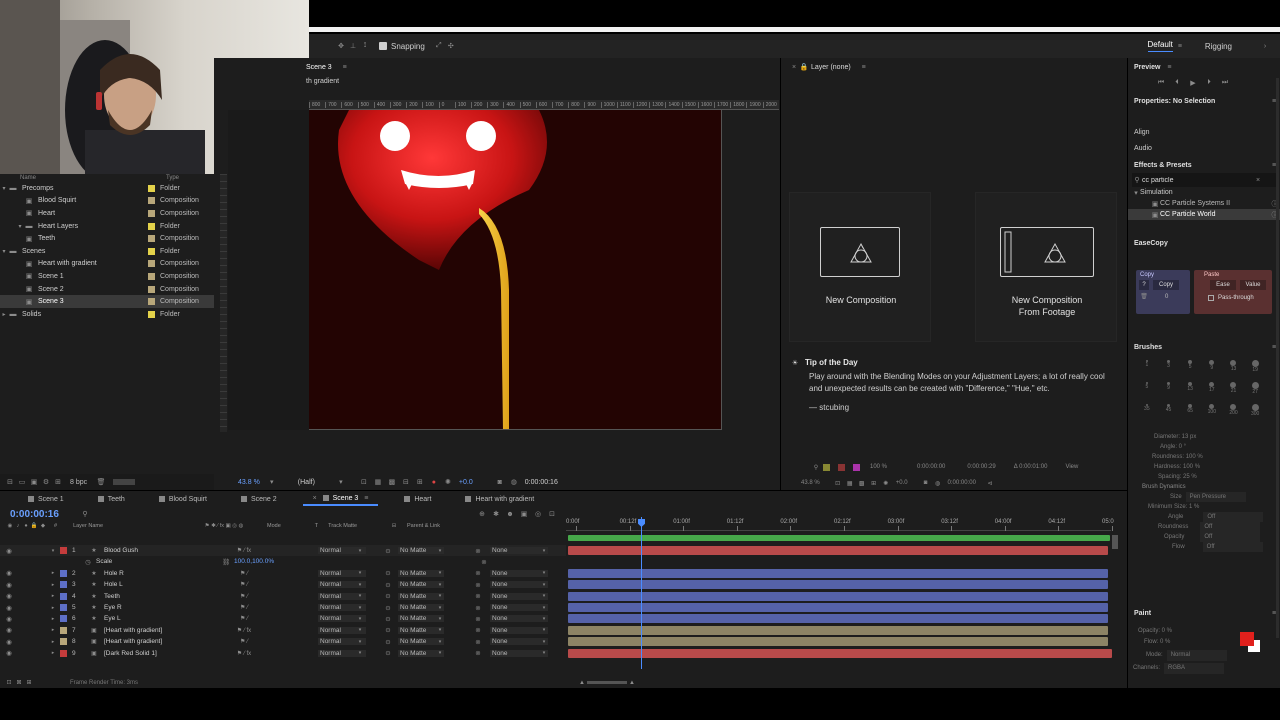  What do you see at coordinates (249, 482) in the screenshot?
I see `comp-zoom-select: 43.8 %` at bounding box center [249, 482].